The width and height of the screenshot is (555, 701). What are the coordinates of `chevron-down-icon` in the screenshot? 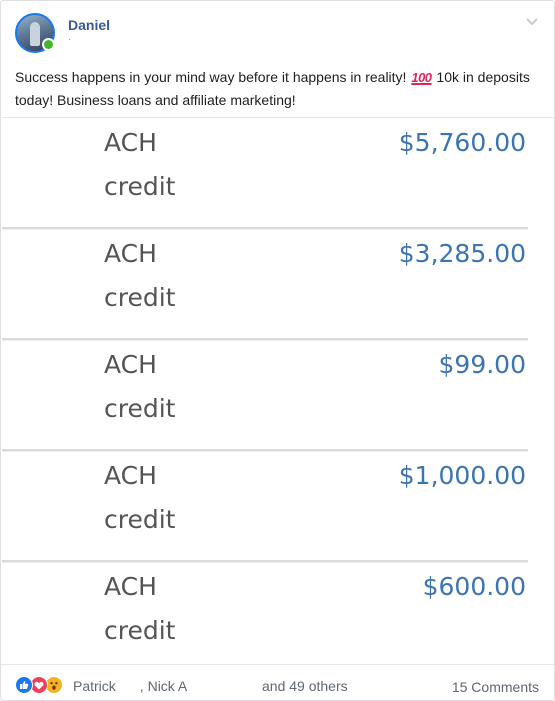 It's located at (532, 22).